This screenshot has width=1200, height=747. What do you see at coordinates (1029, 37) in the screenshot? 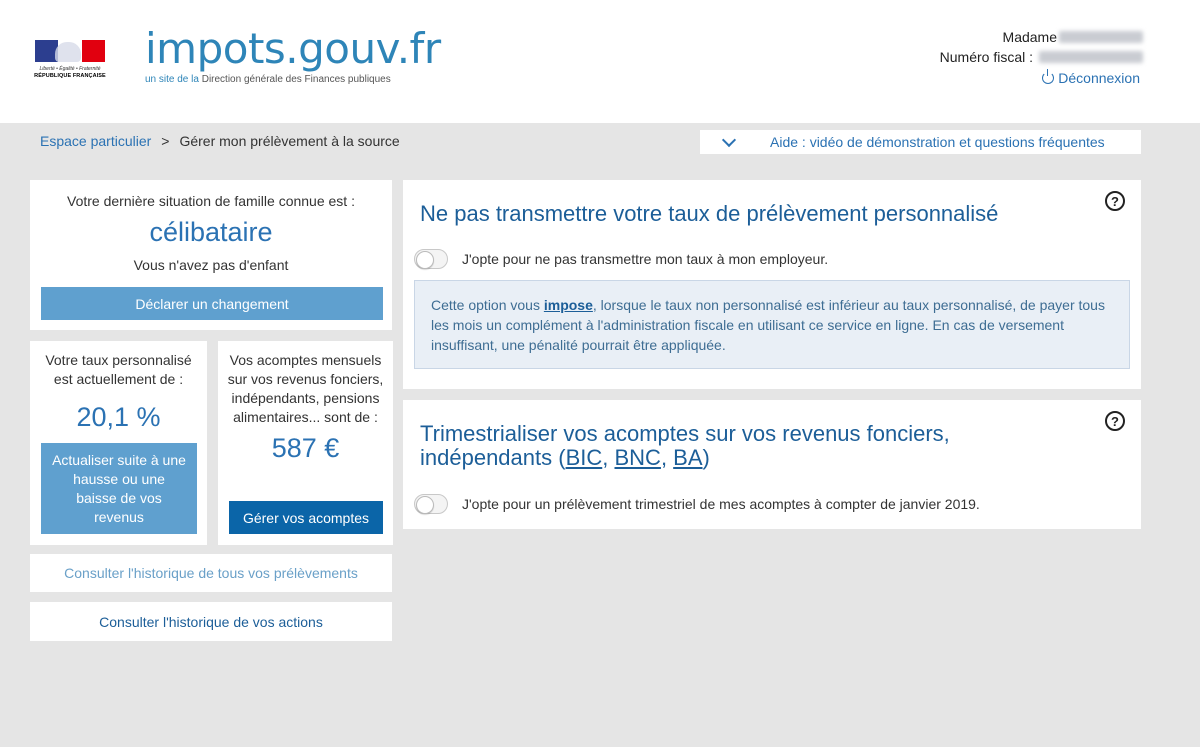
I see `user-title: Madame` at bounding box center [1029, 37].